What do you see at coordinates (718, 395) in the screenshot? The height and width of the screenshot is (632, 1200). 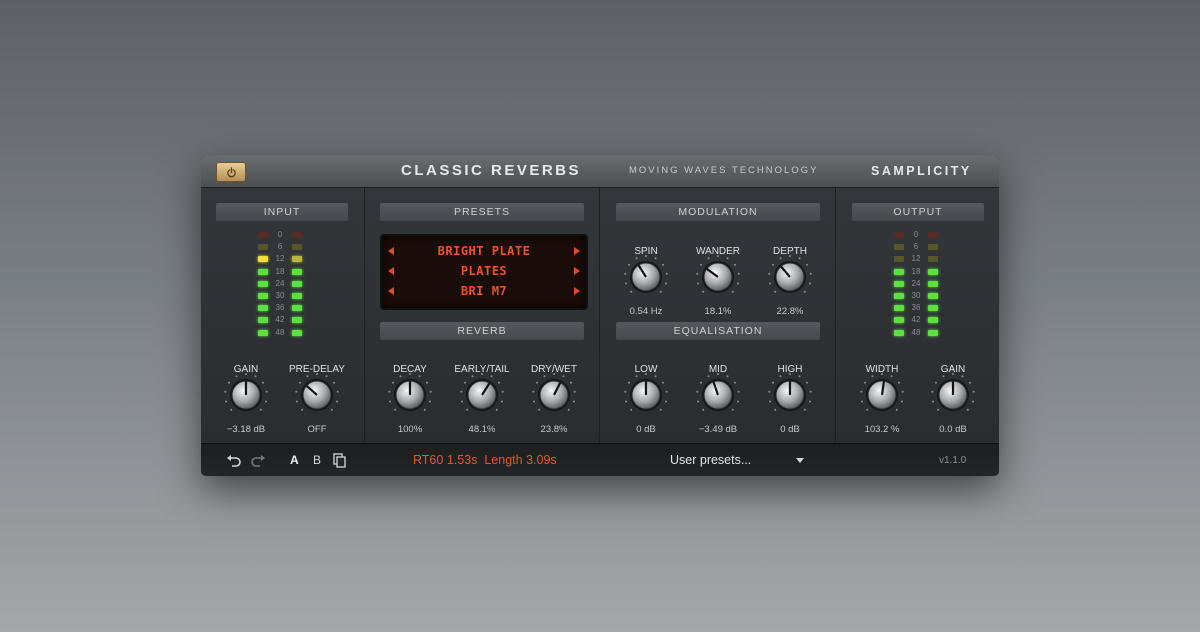 I see `mid-knob` at bounding box center [718, 395].